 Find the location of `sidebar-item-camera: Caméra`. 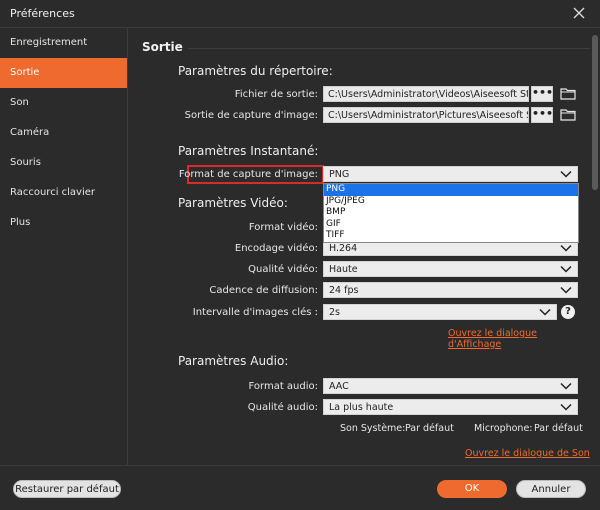

sidebar-item-camera: Caméra is located at coordinates (63, 133).